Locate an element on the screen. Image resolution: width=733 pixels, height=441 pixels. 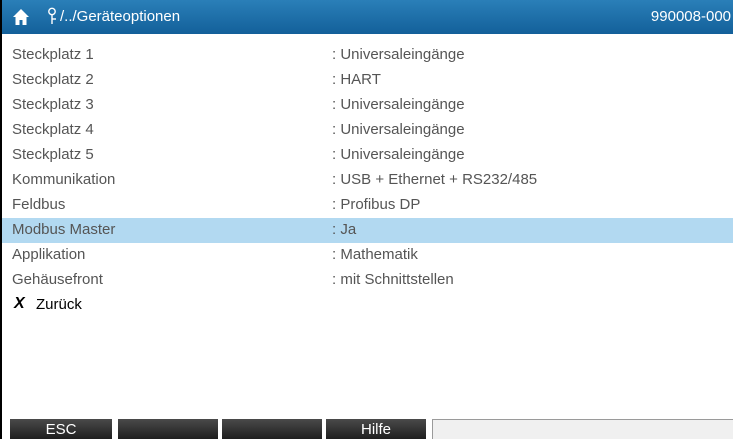
option-label: Kommunikation is located at coordinates (64, 179).